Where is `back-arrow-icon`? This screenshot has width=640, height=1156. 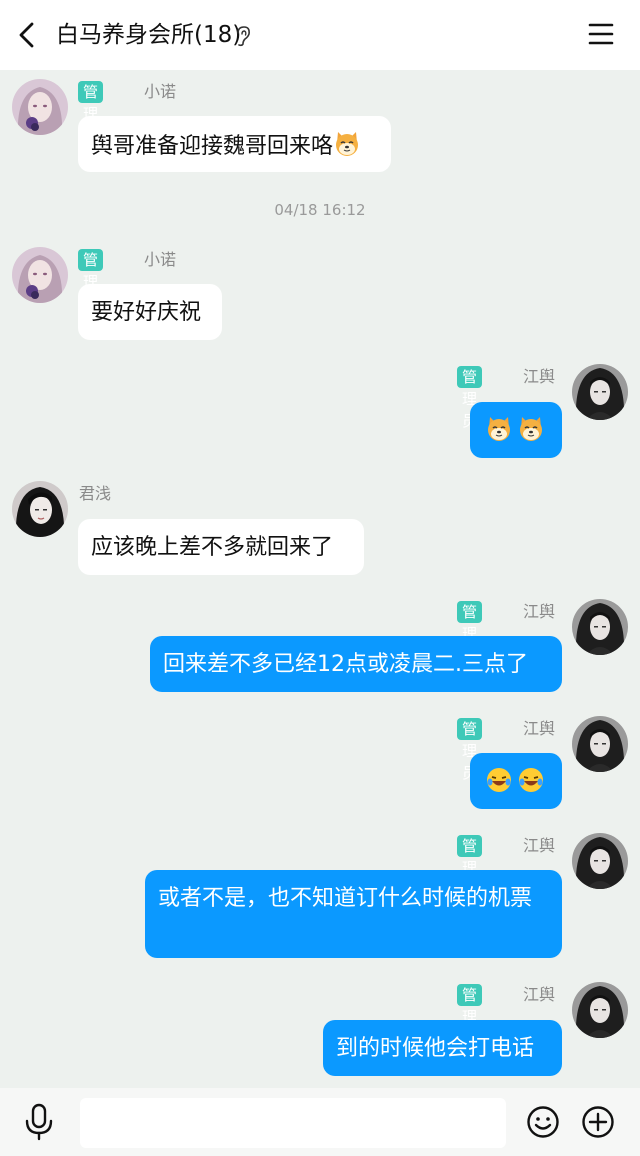
back-arrow-icon is located at coordinates (29, 35).